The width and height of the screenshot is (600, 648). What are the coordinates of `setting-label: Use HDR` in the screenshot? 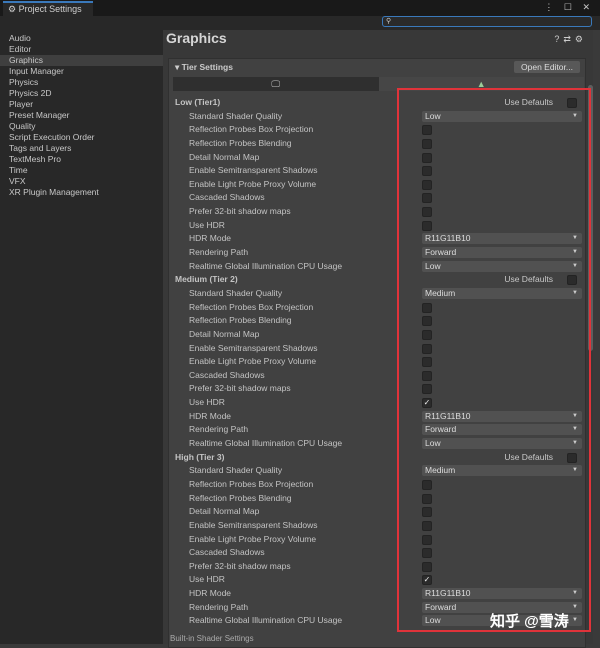 It's located at (207, 579).